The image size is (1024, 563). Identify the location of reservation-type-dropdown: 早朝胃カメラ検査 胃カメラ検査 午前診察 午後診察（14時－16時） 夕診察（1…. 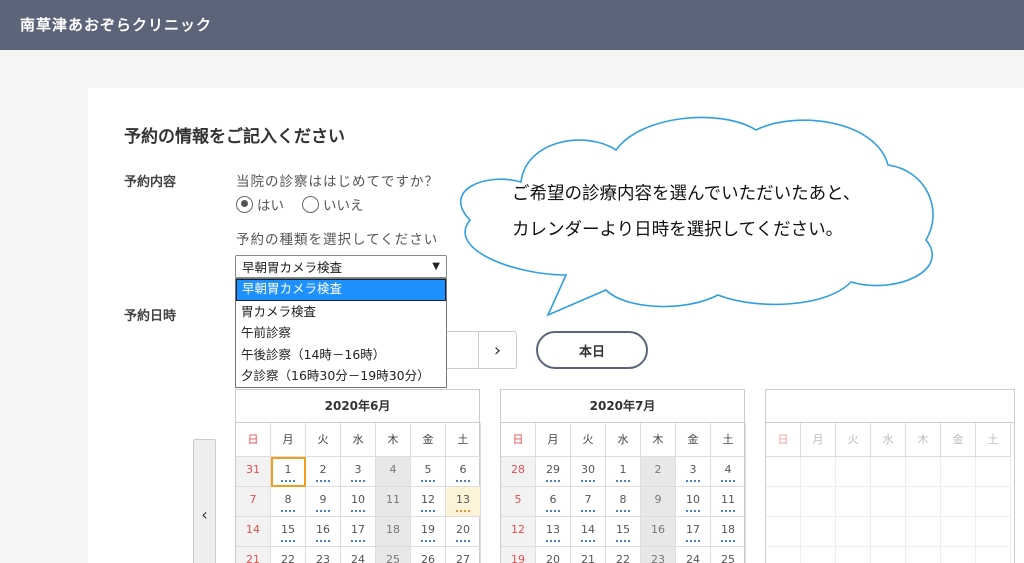
(341, 333).